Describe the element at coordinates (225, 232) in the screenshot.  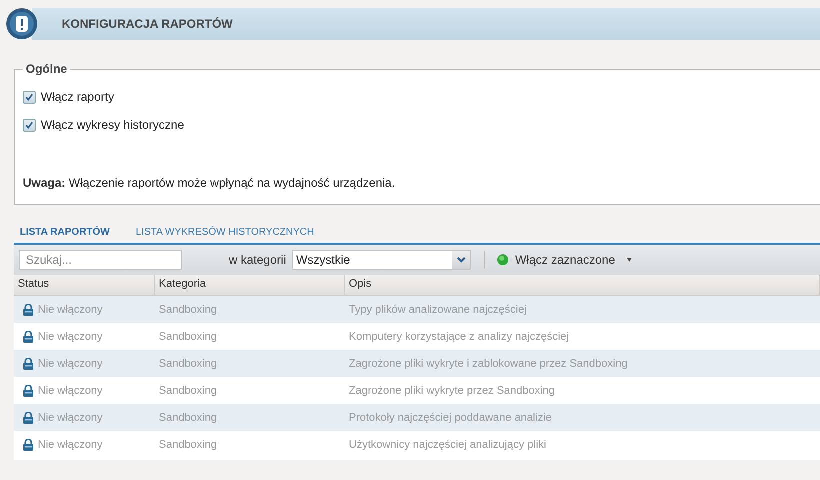
I see `tab: LISTA WYKRESÓW HISTORYCZNYCH` at that location.